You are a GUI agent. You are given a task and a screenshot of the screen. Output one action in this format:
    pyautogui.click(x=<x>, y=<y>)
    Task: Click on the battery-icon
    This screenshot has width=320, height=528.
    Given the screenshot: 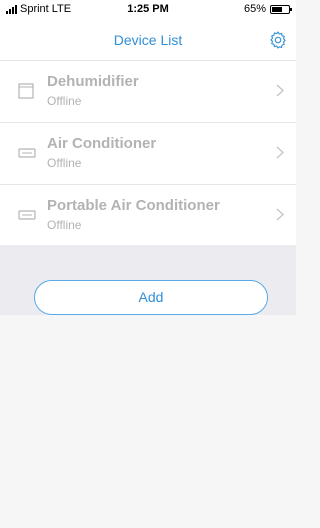 What is the action you would take?
    pyautogui.click(x=281, y=9)
    